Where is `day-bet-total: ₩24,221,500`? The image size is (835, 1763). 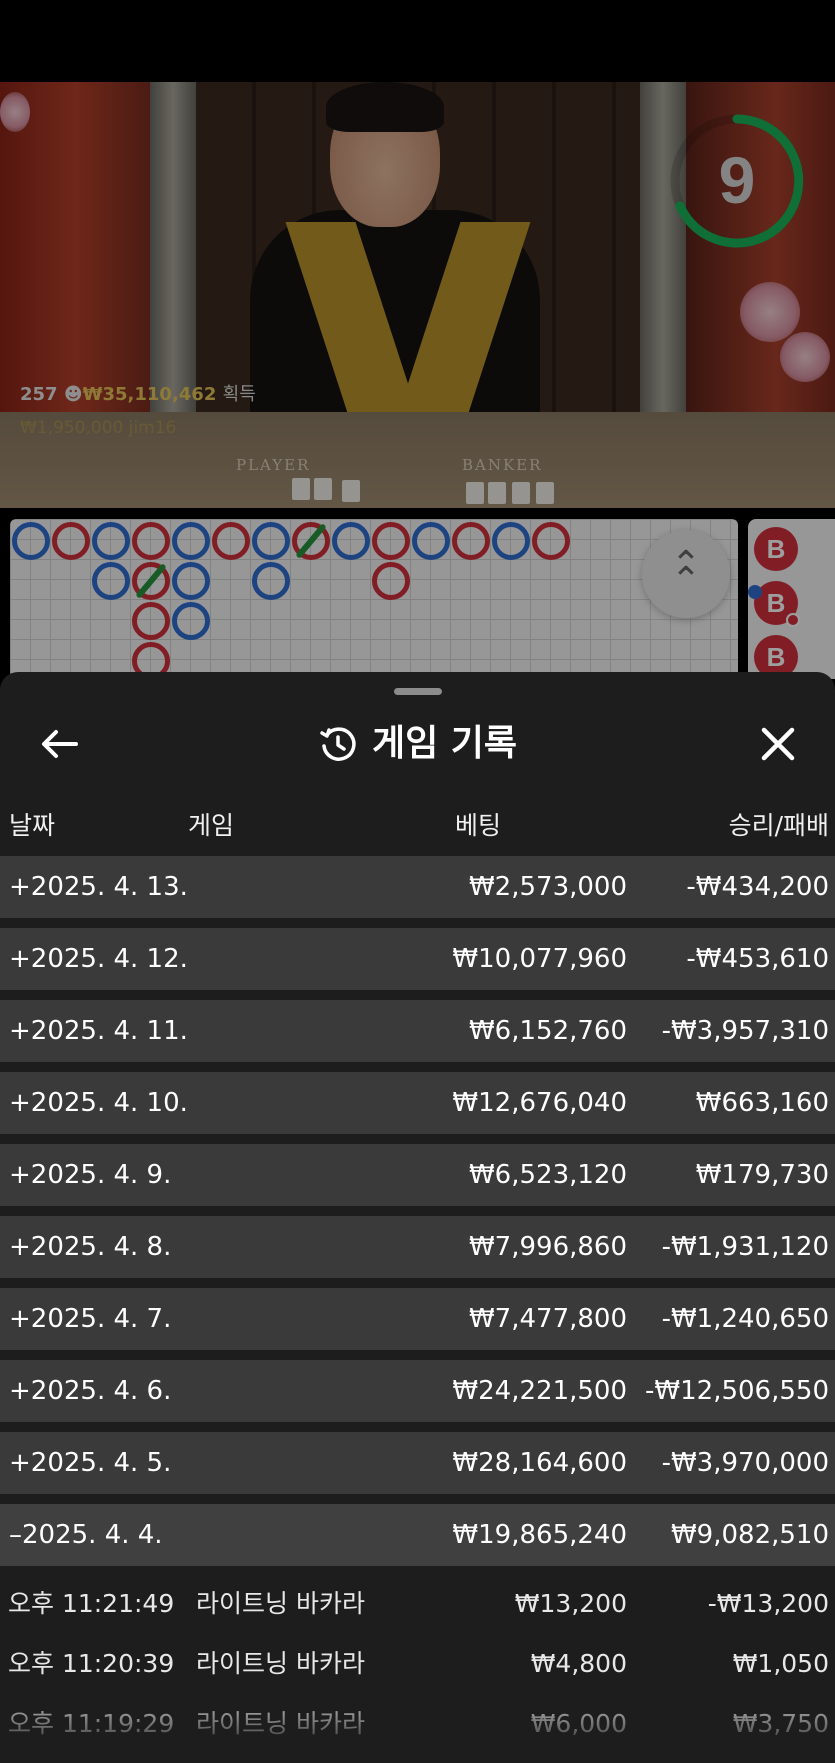
day-bet-total: ₩24,221,500 is located at coordinates (539, 1391).